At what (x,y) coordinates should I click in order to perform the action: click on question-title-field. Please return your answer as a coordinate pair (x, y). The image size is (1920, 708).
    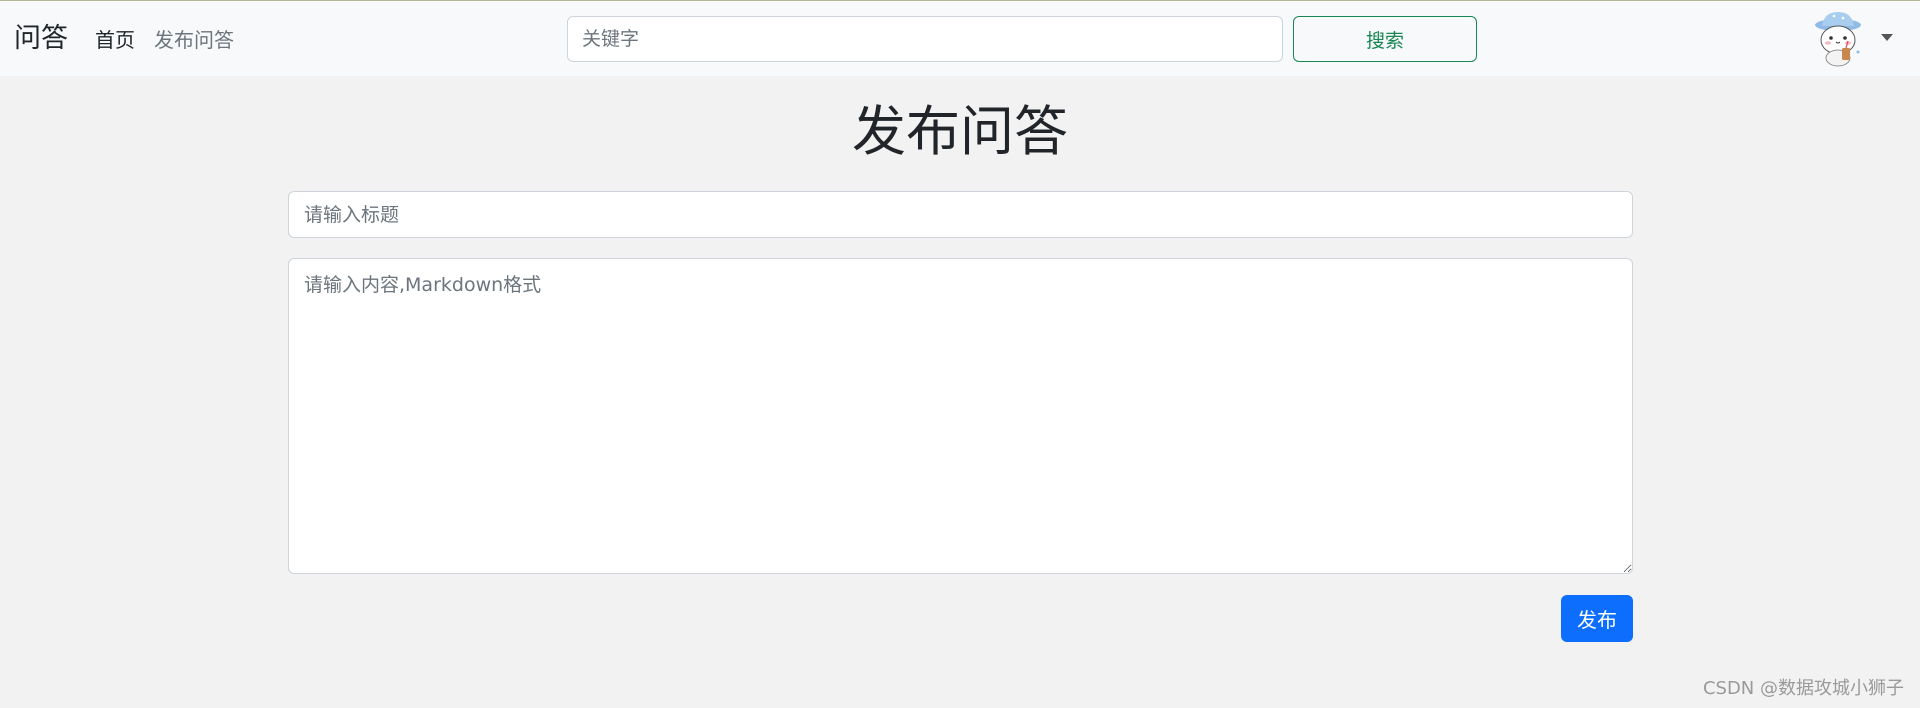
    Looking at the image, I should click on (960, 214).